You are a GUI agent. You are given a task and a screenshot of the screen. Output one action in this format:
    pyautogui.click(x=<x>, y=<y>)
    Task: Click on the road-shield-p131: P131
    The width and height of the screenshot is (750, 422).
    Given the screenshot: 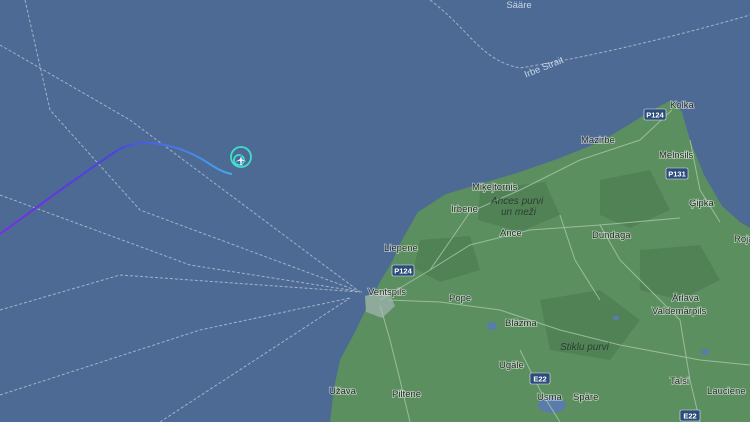 What is the action you would take?
    pyautogui.click(x=677, y=173)
    